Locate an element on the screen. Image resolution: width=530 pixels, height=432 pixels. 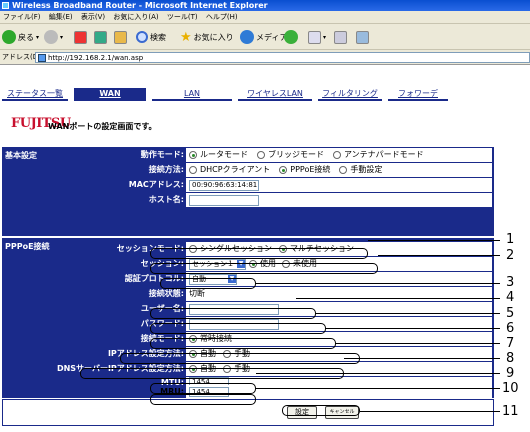
page-title: WANポートの設定画面です。 is located at coordinates (102, 126).